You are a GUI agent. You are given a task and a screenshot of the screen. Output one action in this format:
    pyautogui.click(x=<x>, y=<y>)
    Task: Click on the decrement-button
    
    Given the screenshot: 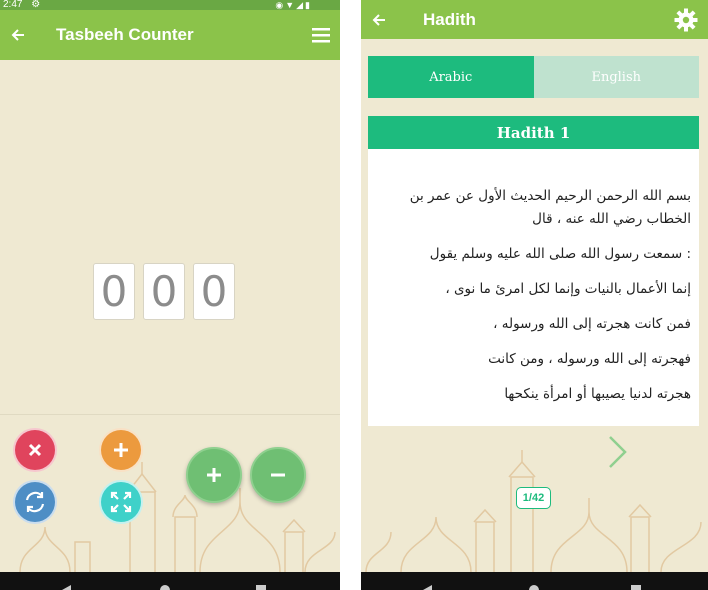 What is the action you would take?
    pyautogui.click(x=278, y=475)
    